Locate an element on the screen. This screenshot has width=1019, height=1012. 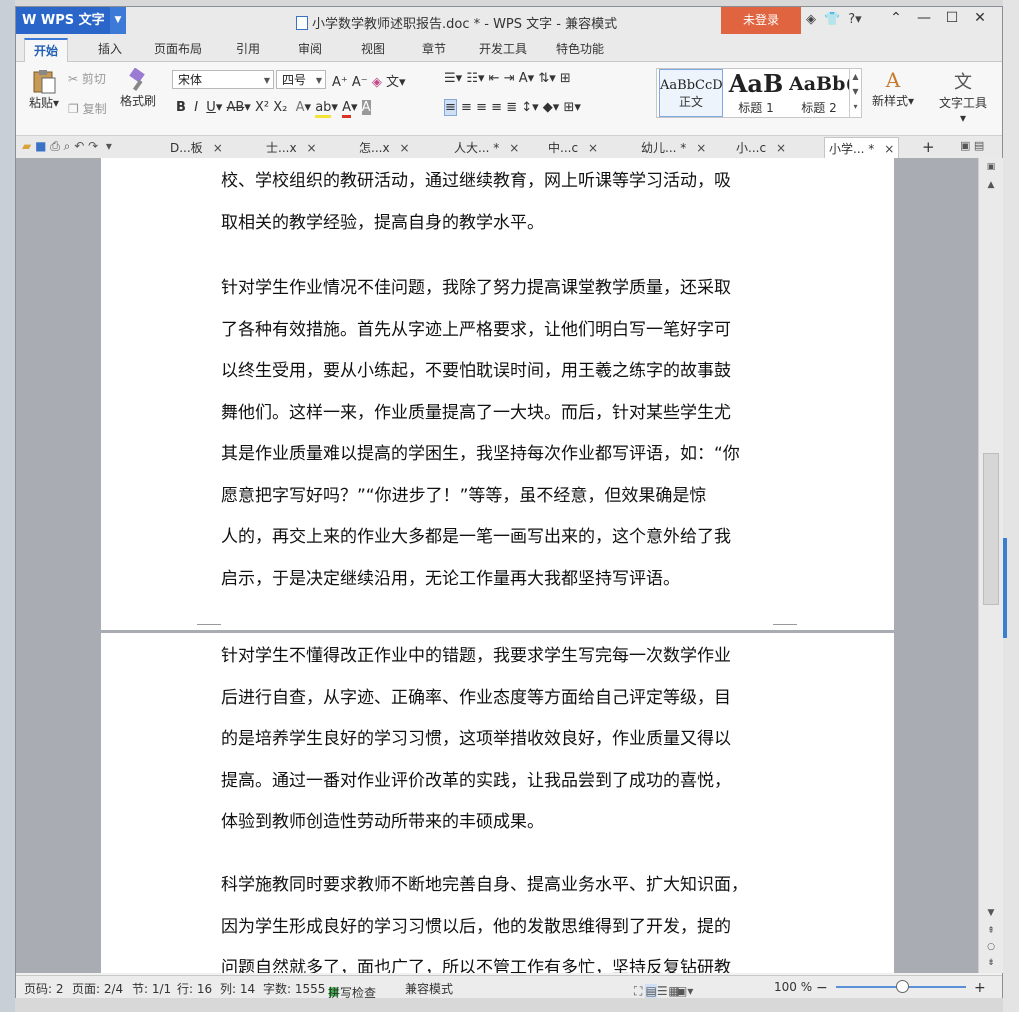
sort-icon: ⇅▾ is located at coordinates (546, 78).